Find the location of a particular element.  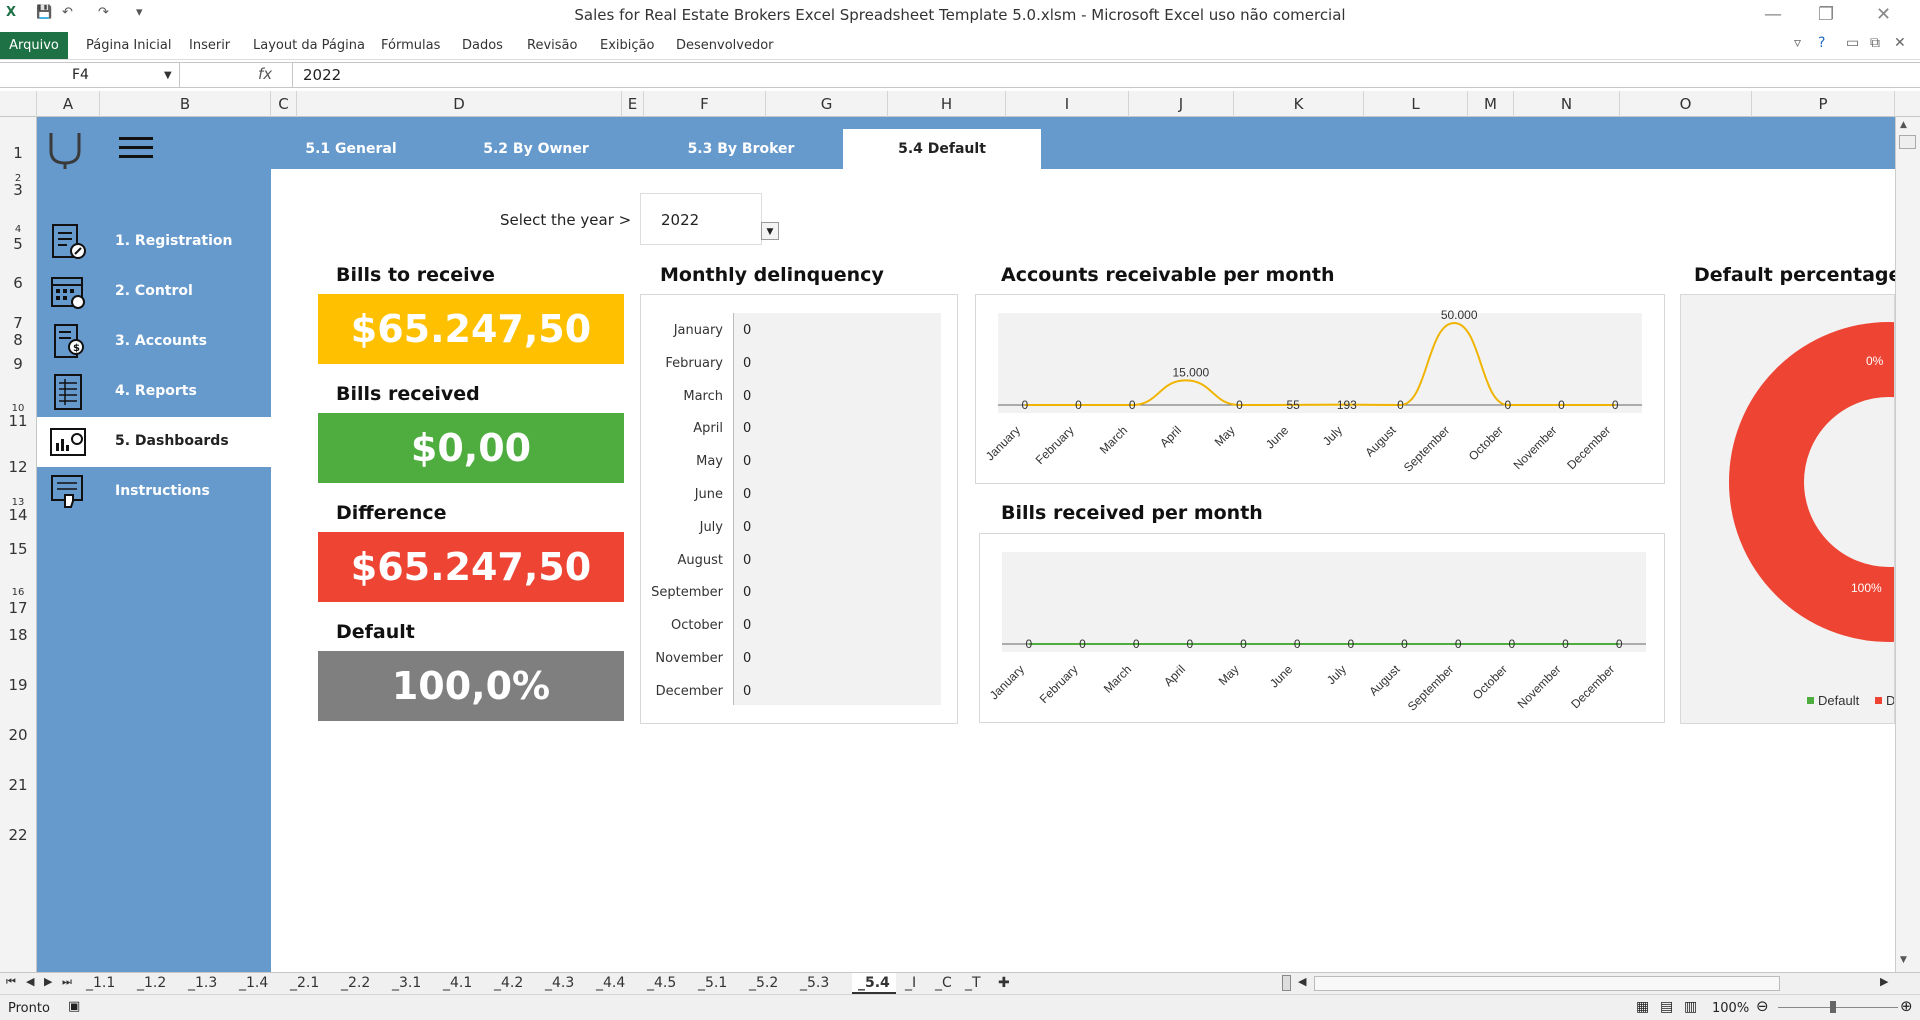

hscroll-left-icon: ◀ is located at coordinates (1302, 981).